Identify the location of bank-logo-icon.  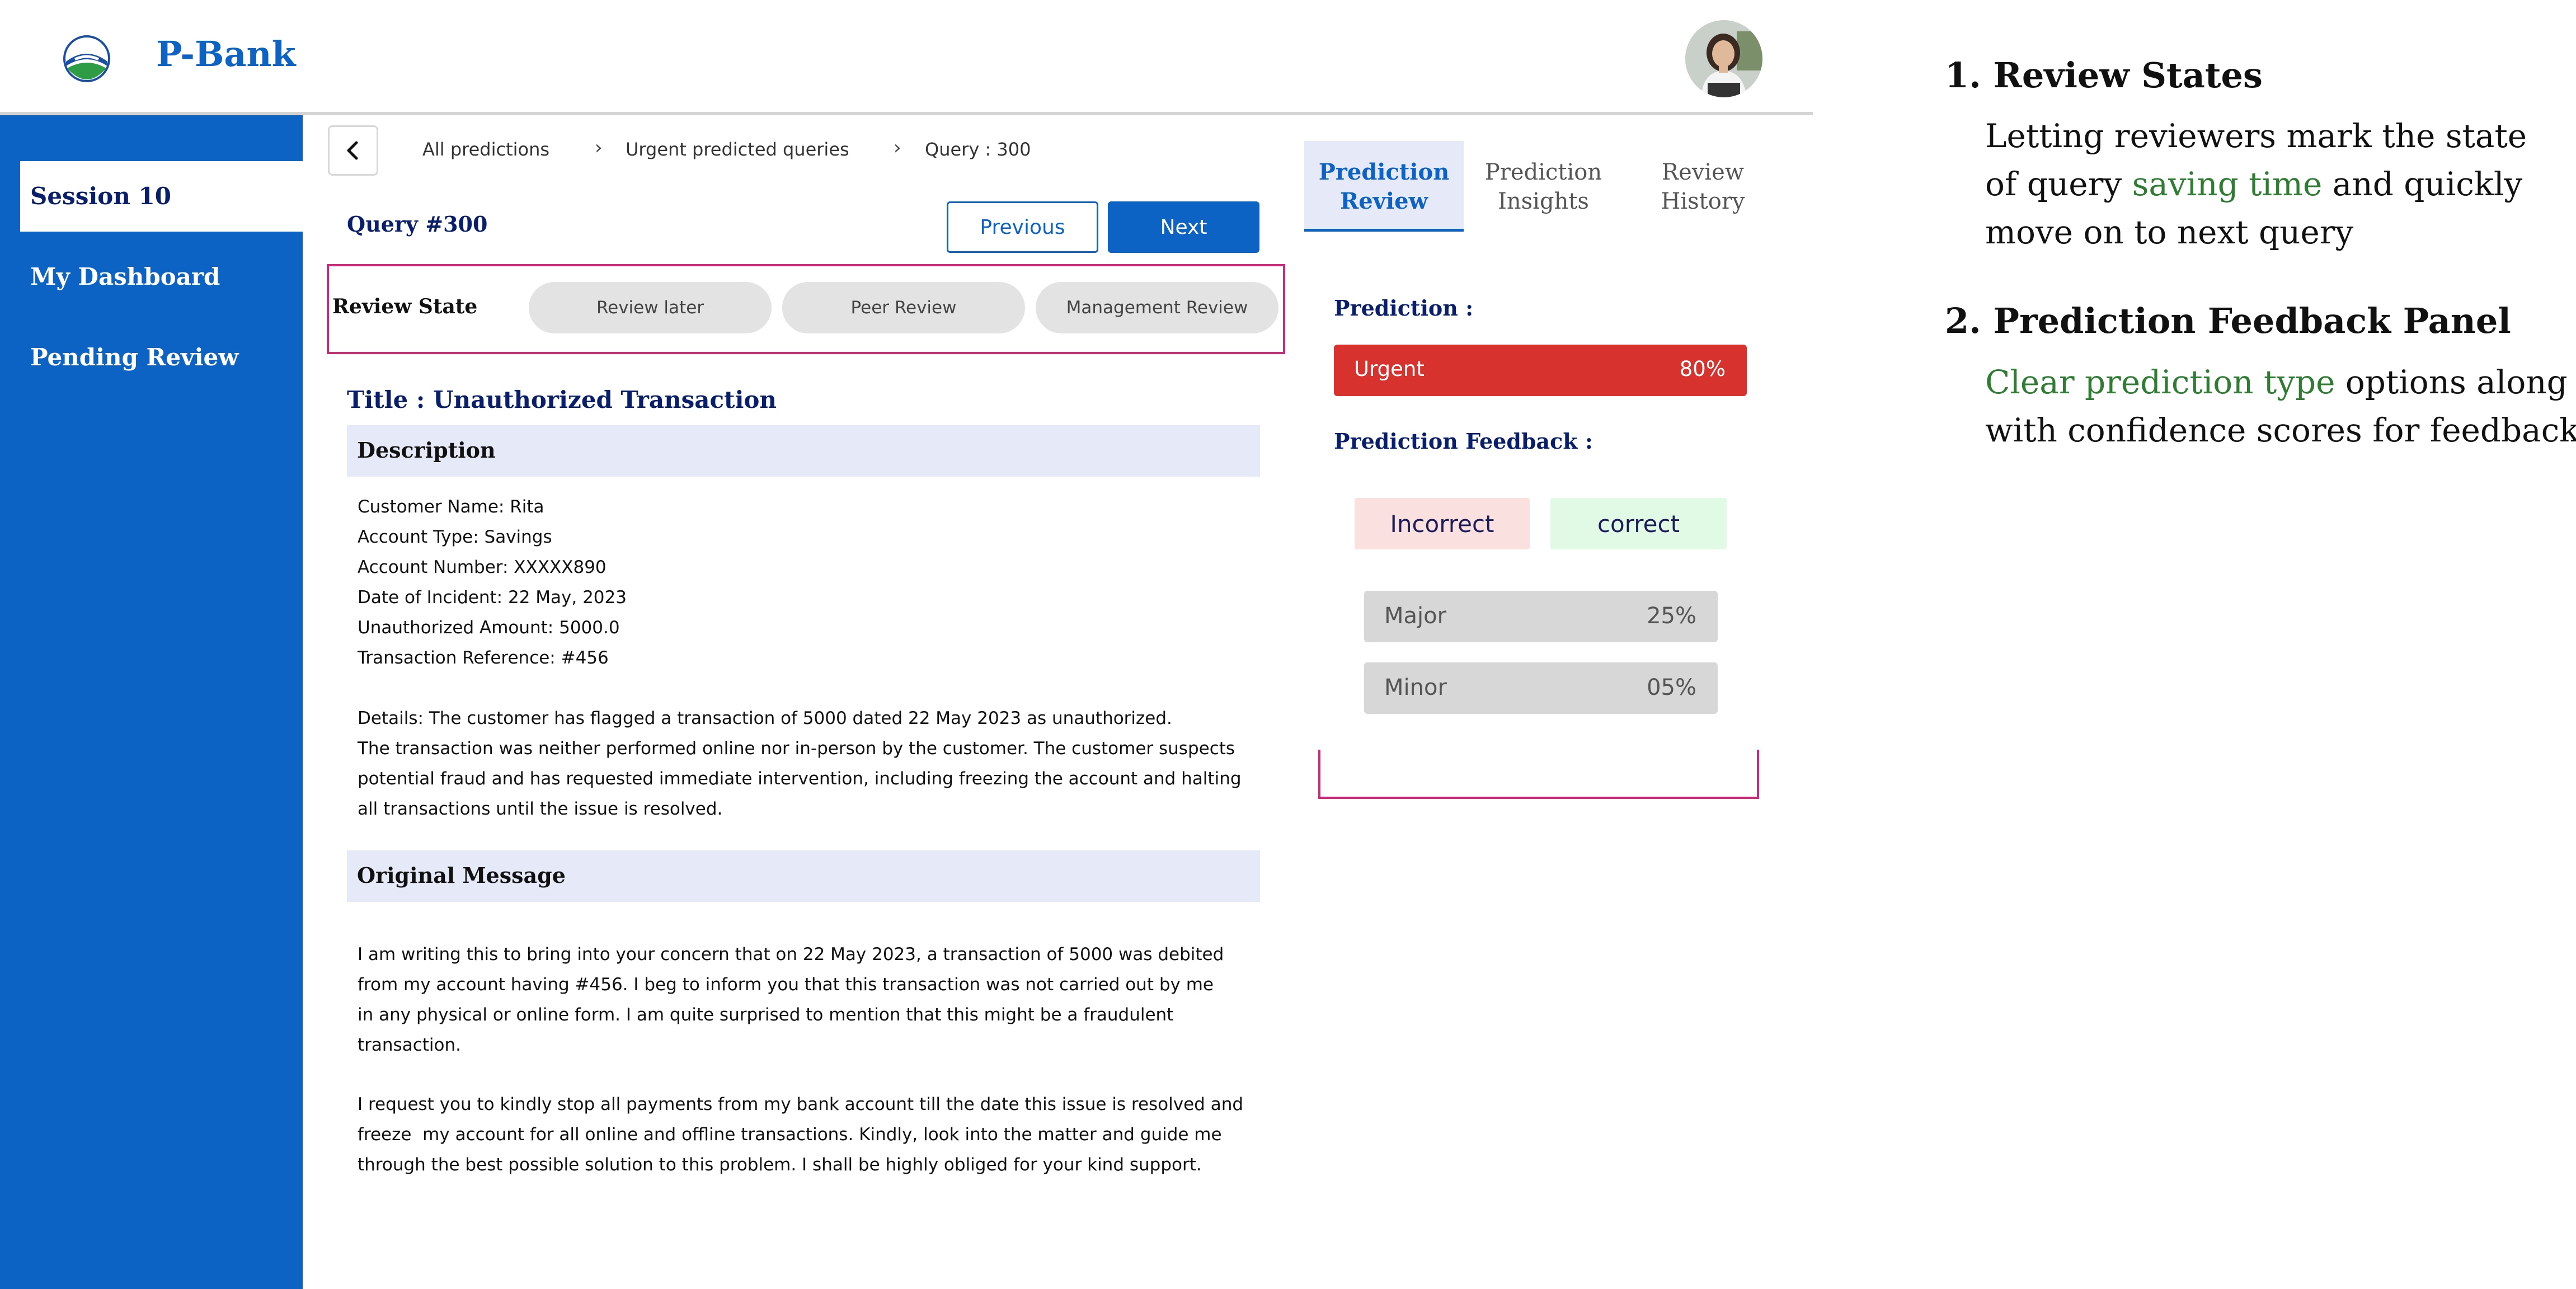
(87, 59).